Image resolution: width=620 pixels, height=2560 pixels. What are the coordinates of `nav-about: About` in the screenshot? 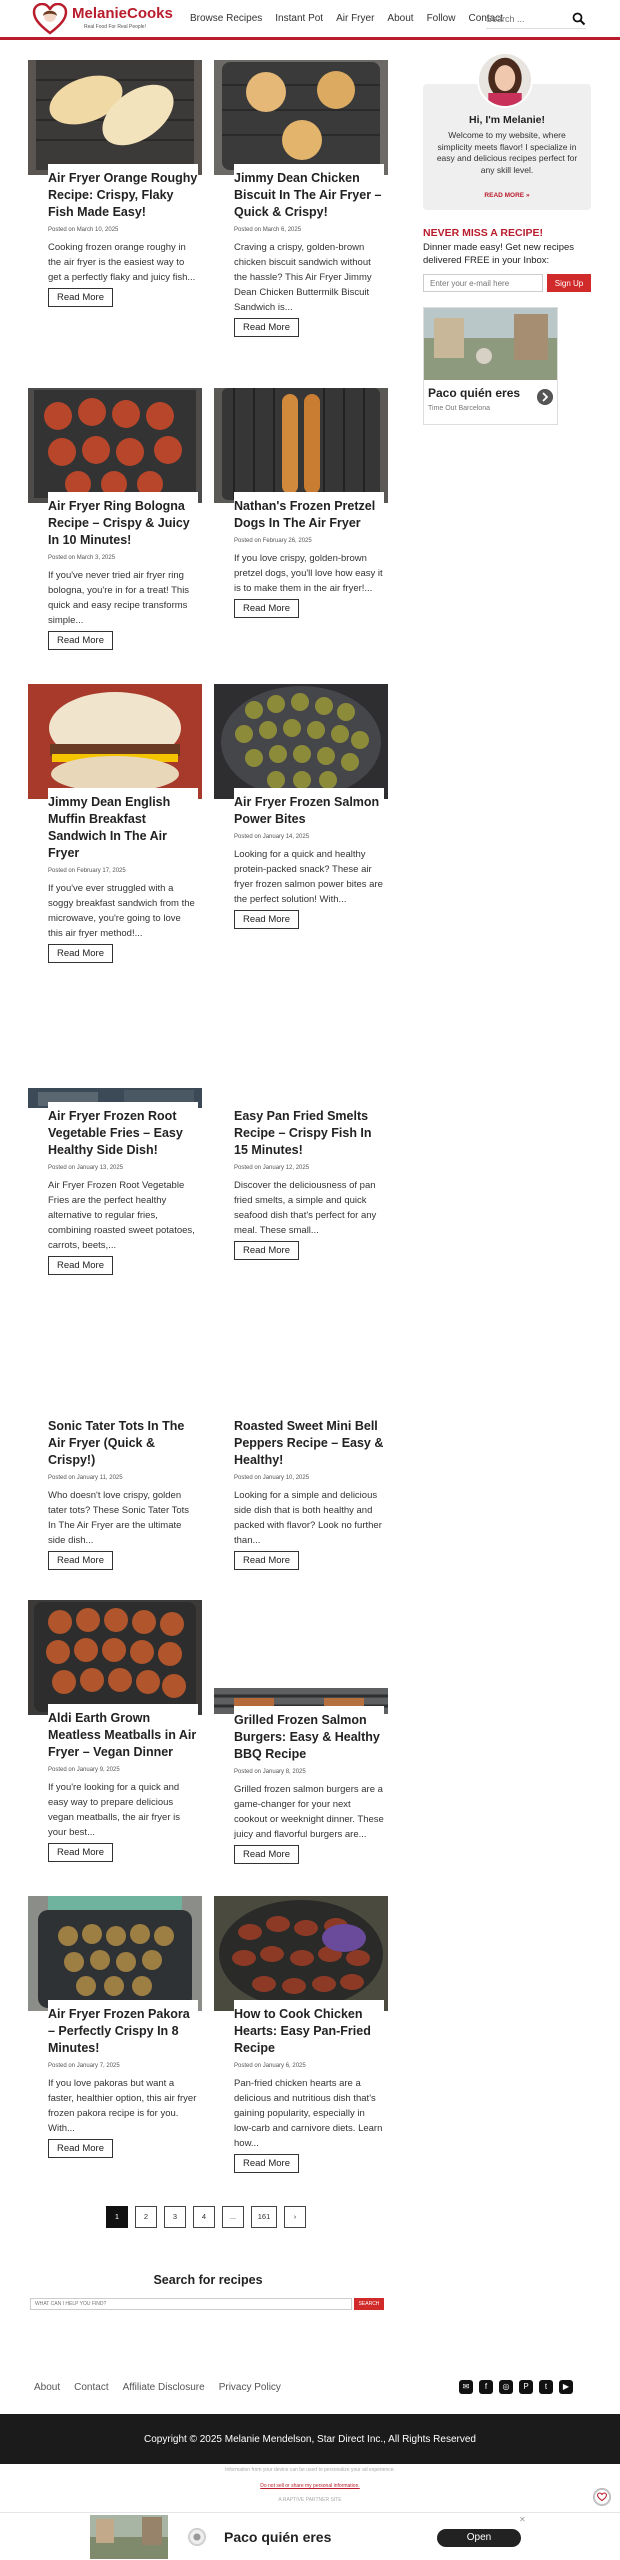 It's located at (400, 18).